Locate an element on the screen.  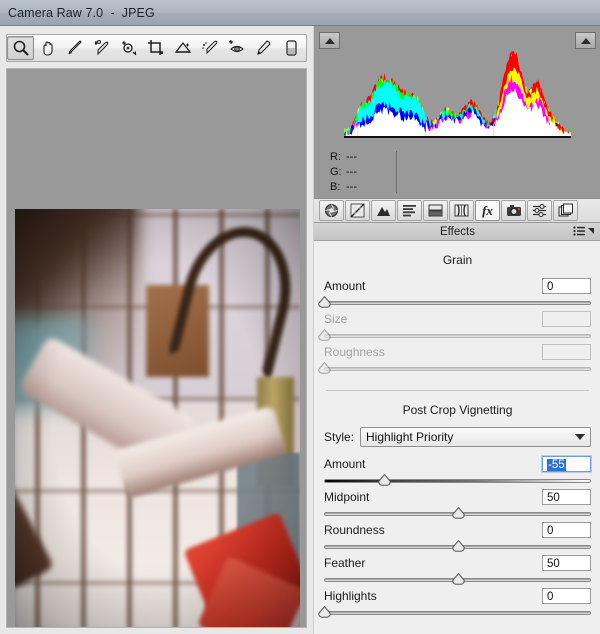
grain-size-slider-track is located at coordinates (457, 336).